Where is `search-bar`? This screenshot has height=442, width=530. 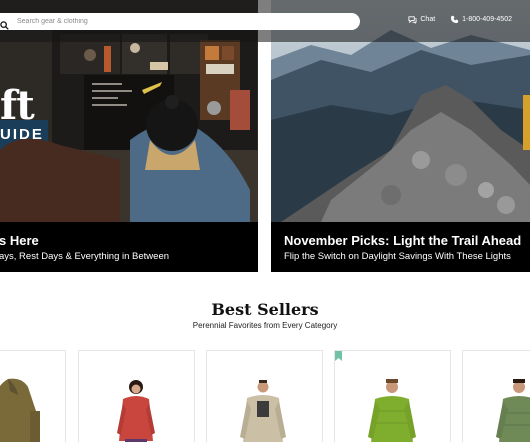
search-bar is located at coordinates (180, 21).